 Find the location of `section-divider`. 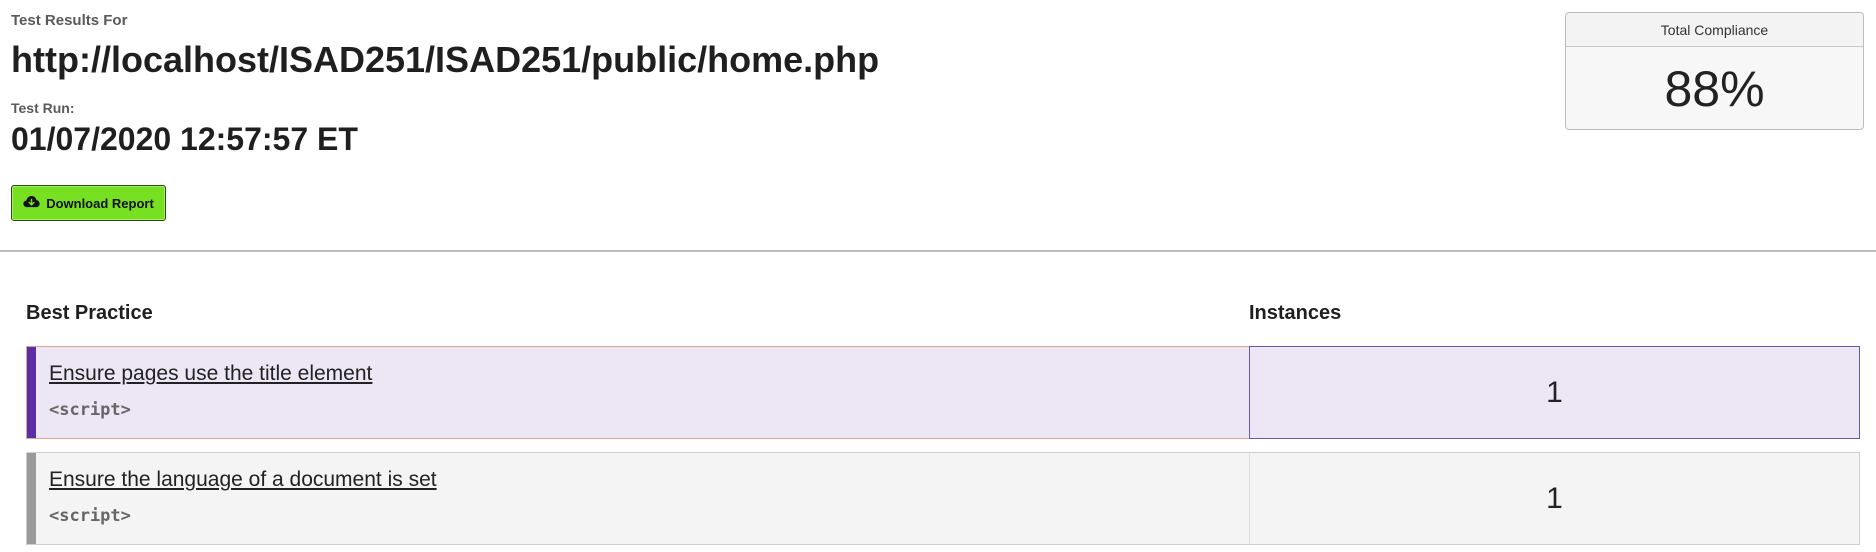

section-divider is located at coordinates (938, 251).